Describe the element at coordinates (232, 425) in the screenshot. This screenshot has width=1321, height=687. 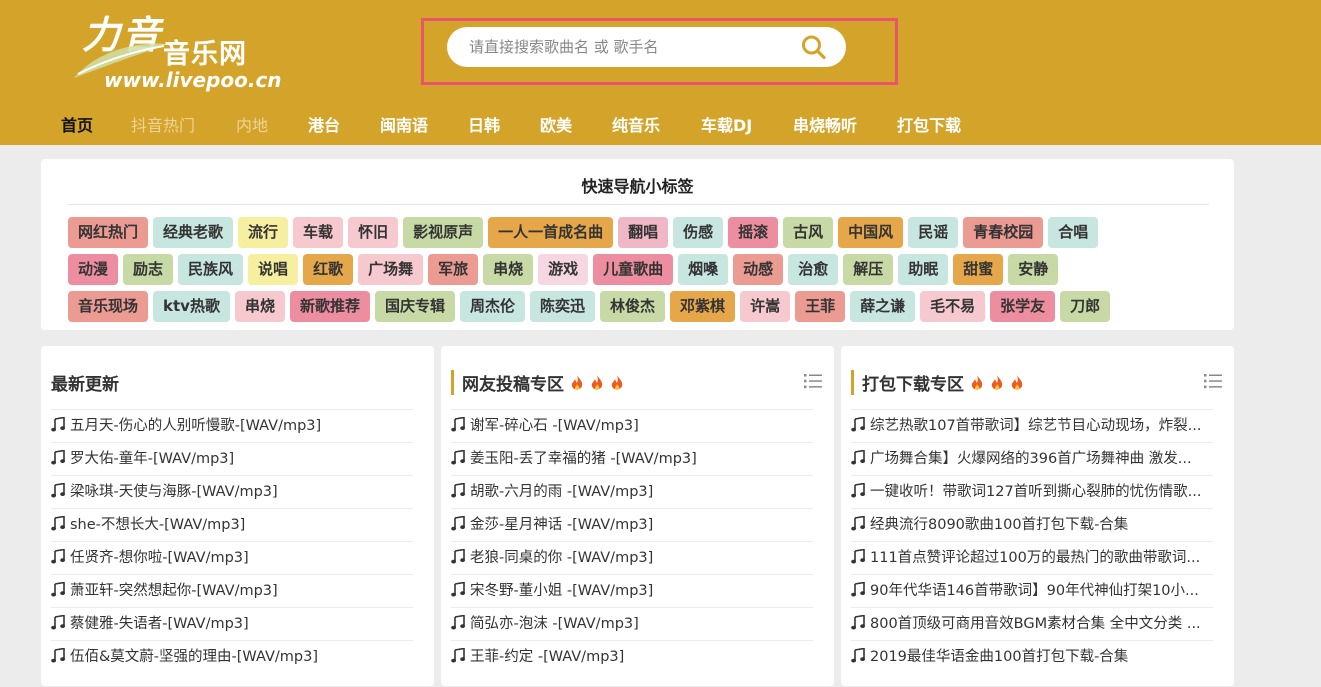
I see `list-item: 五月天-伤心的人别听慢歌-[WAV/mp3]` at that location.